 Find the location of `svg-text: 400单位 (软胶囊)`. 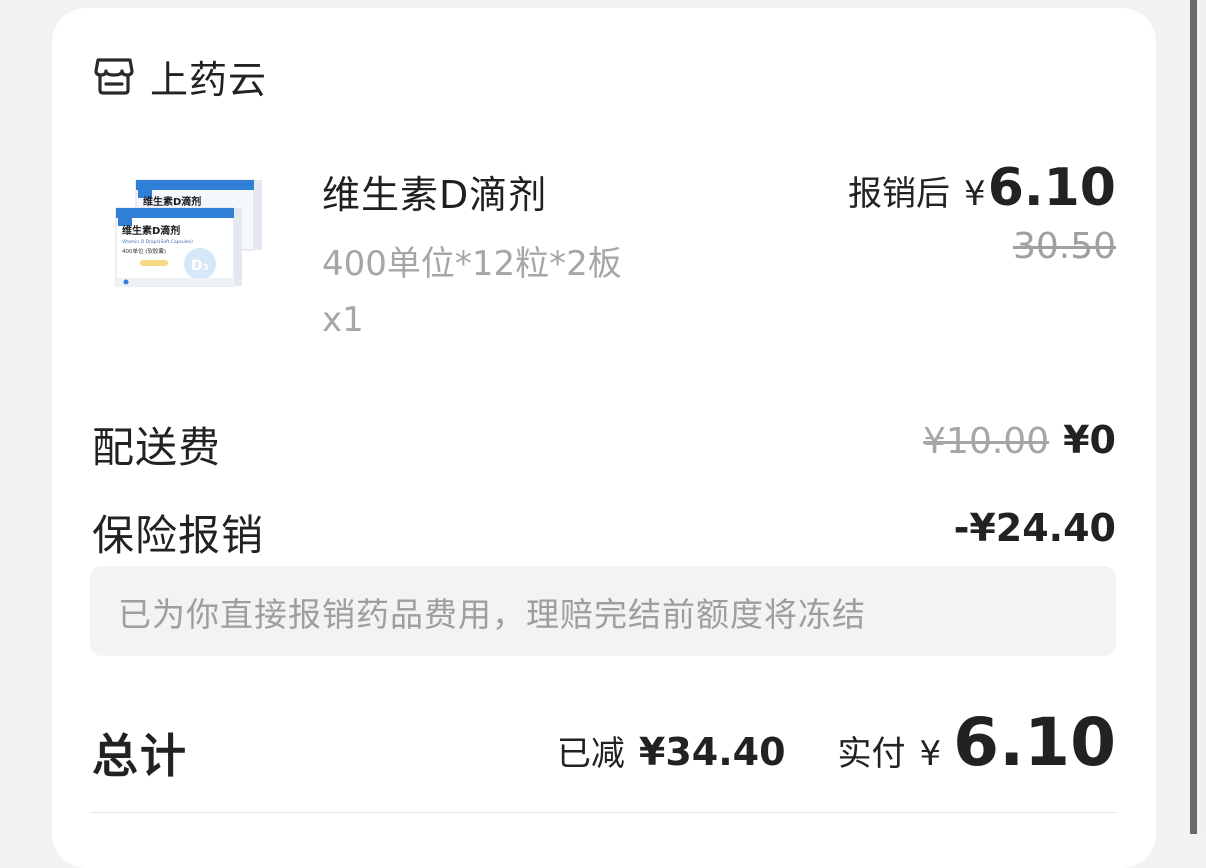

svg-text: 400单位 (软胶囊) is located at coordinates (144, 251).